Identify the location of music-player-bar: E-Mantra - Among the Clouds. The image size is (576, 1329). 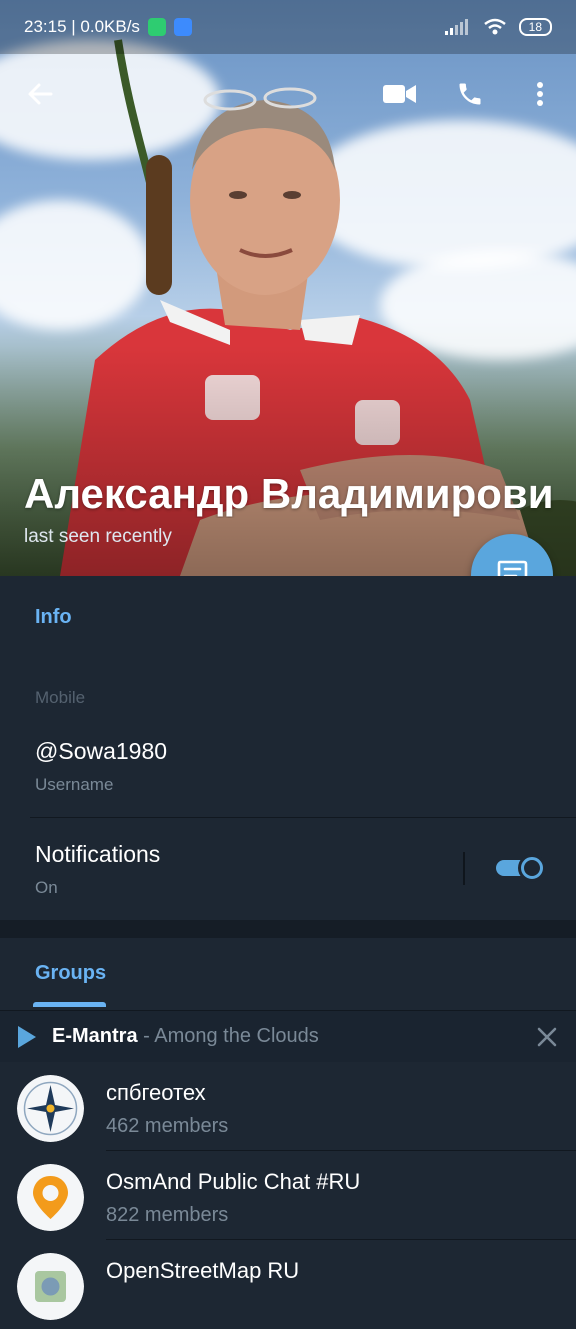
(288, 1036).